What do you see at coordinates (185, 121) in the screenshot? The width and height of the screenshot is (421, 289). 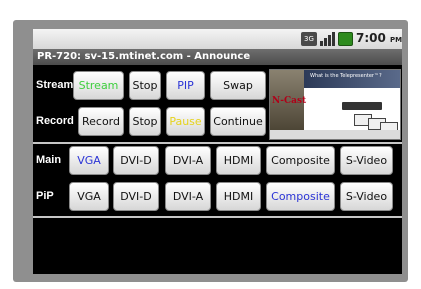 I see `pause-button: Pause` at bounding box center [185, 121].